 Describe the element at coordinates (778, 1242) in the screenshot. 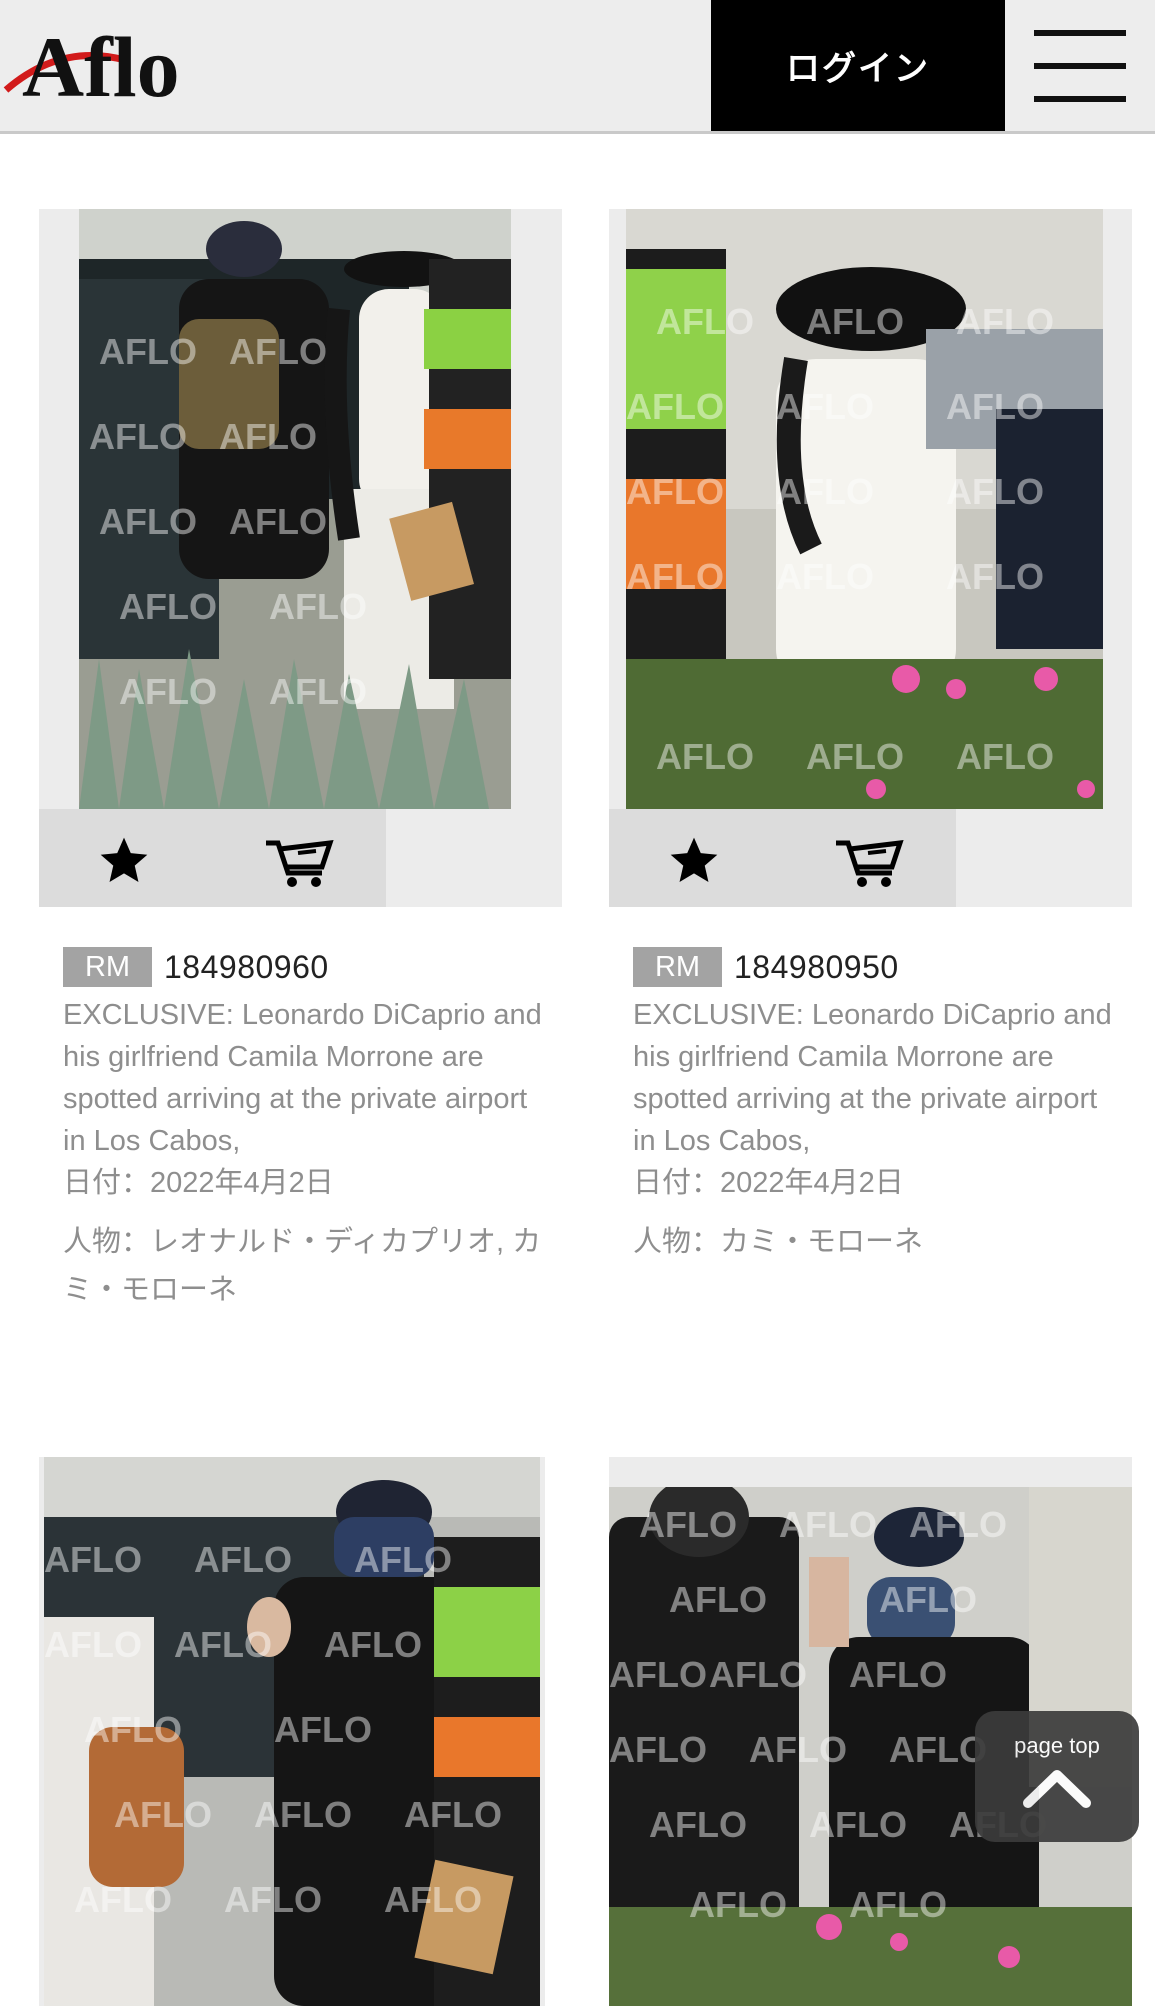

I see `photo-people: 人物：カミ・モローネ` at that location.